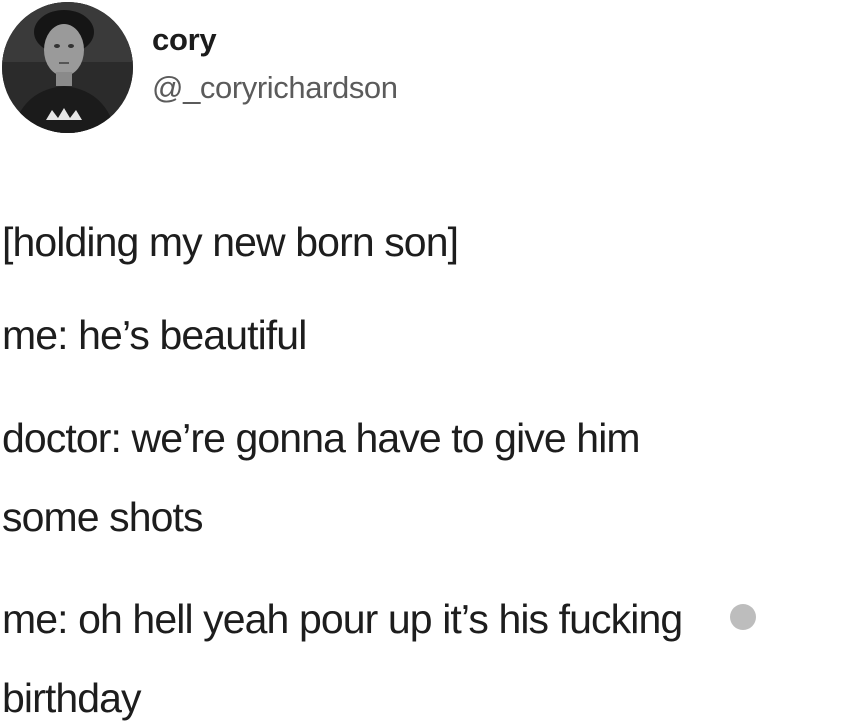 Image resolution: width=863 pixels, height=726 pixels. I want to click on profile-photo-icon, so click(67, 67).